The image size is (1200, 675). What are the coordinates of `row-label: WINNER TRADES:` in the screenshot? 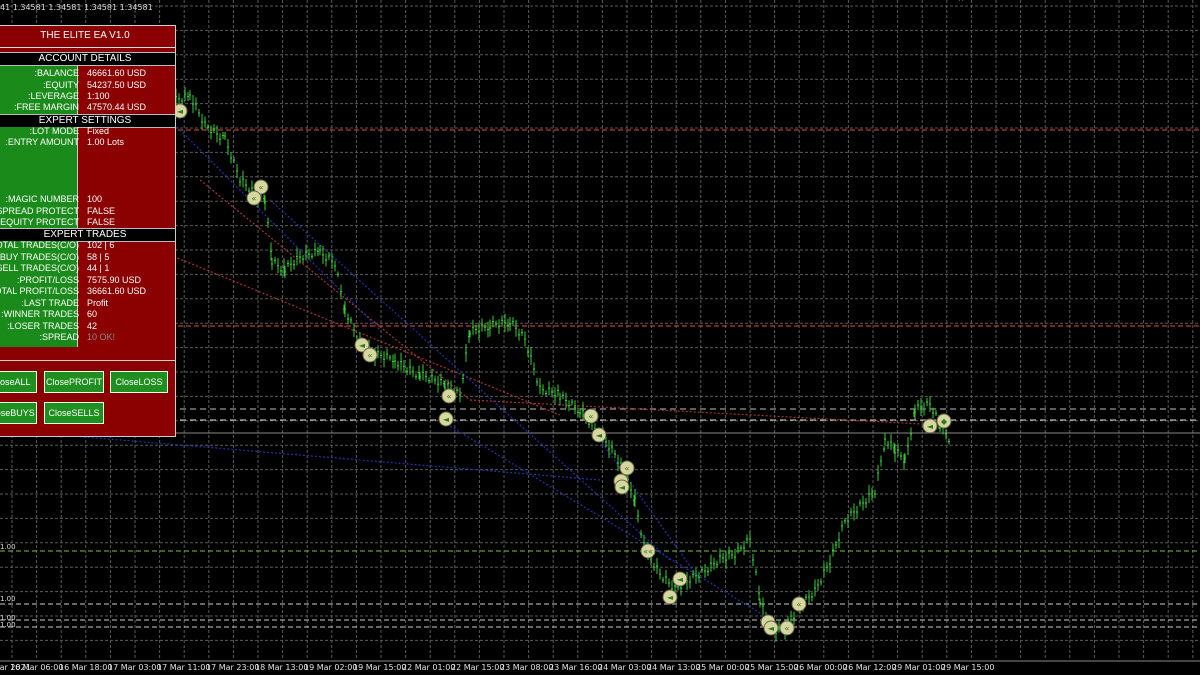 It's located at (40, 314).